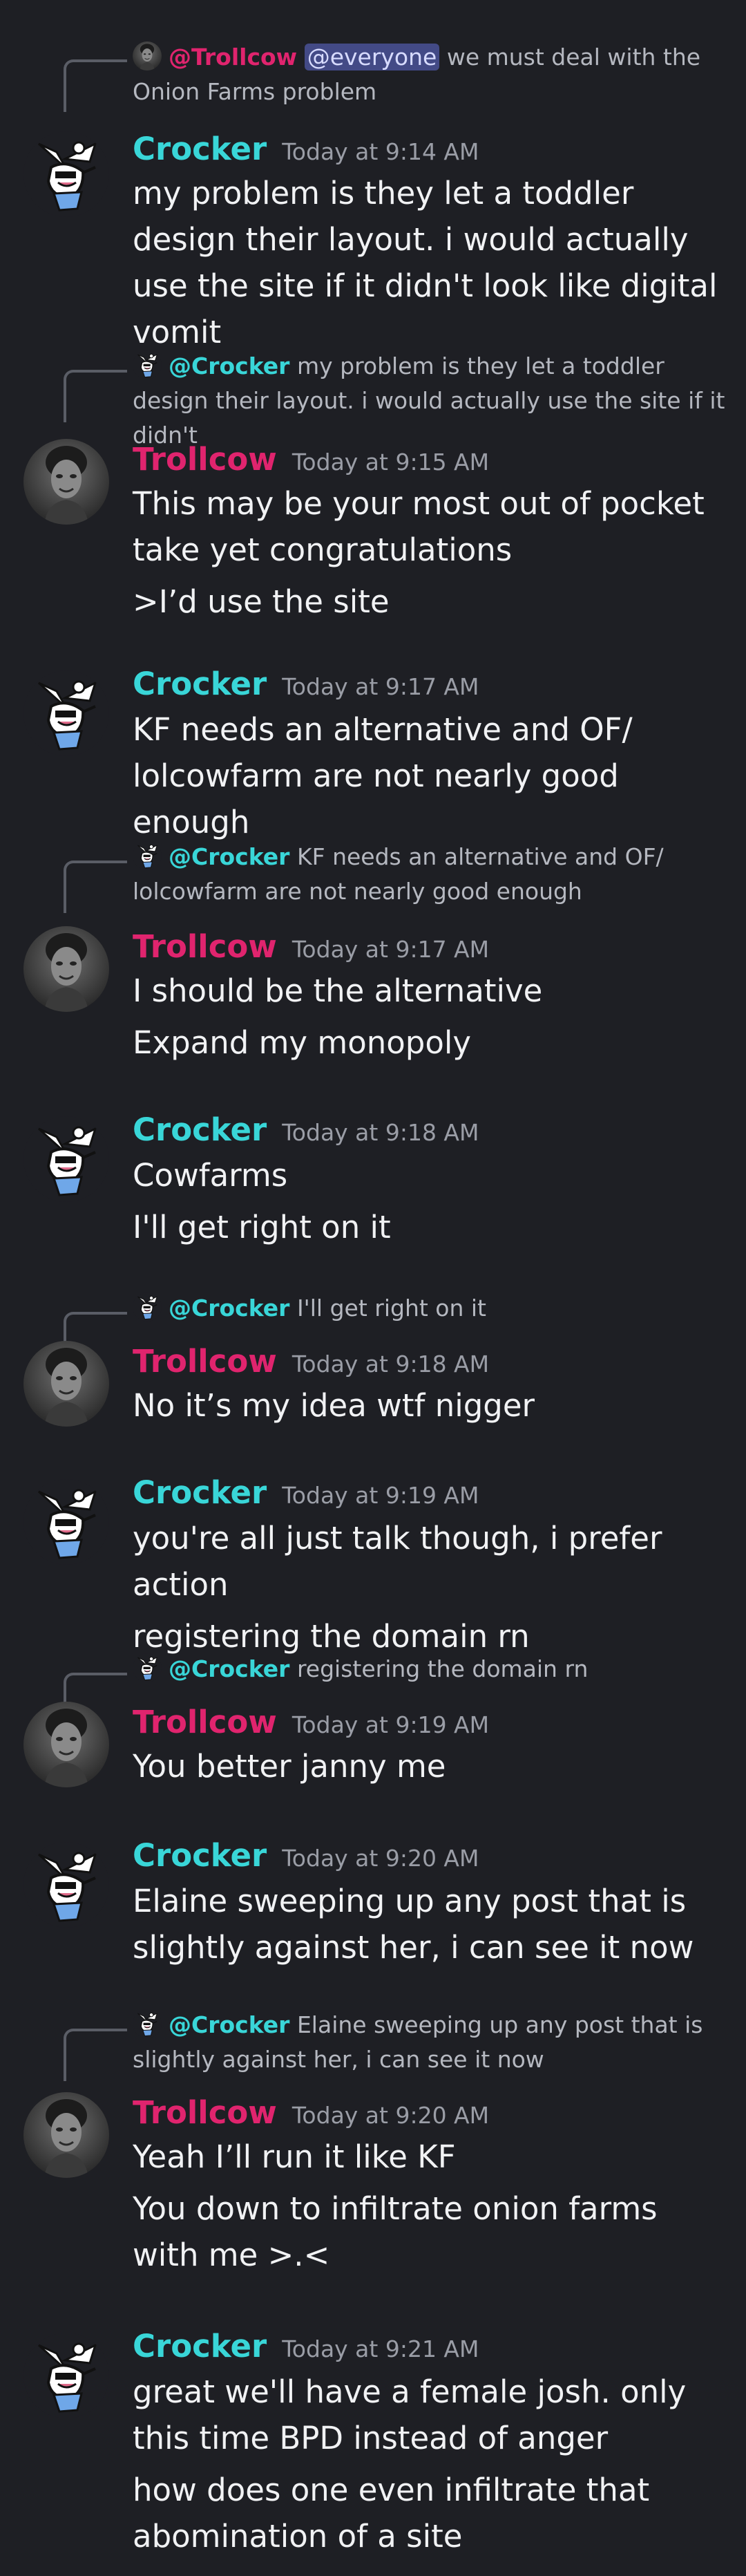 The width and height of the screenshot is (746, 2576). What do you see at coordinates (210, 1175) in the screenshot?
I see `message-line: Cowfarms` at bounding box center [210, 1175].